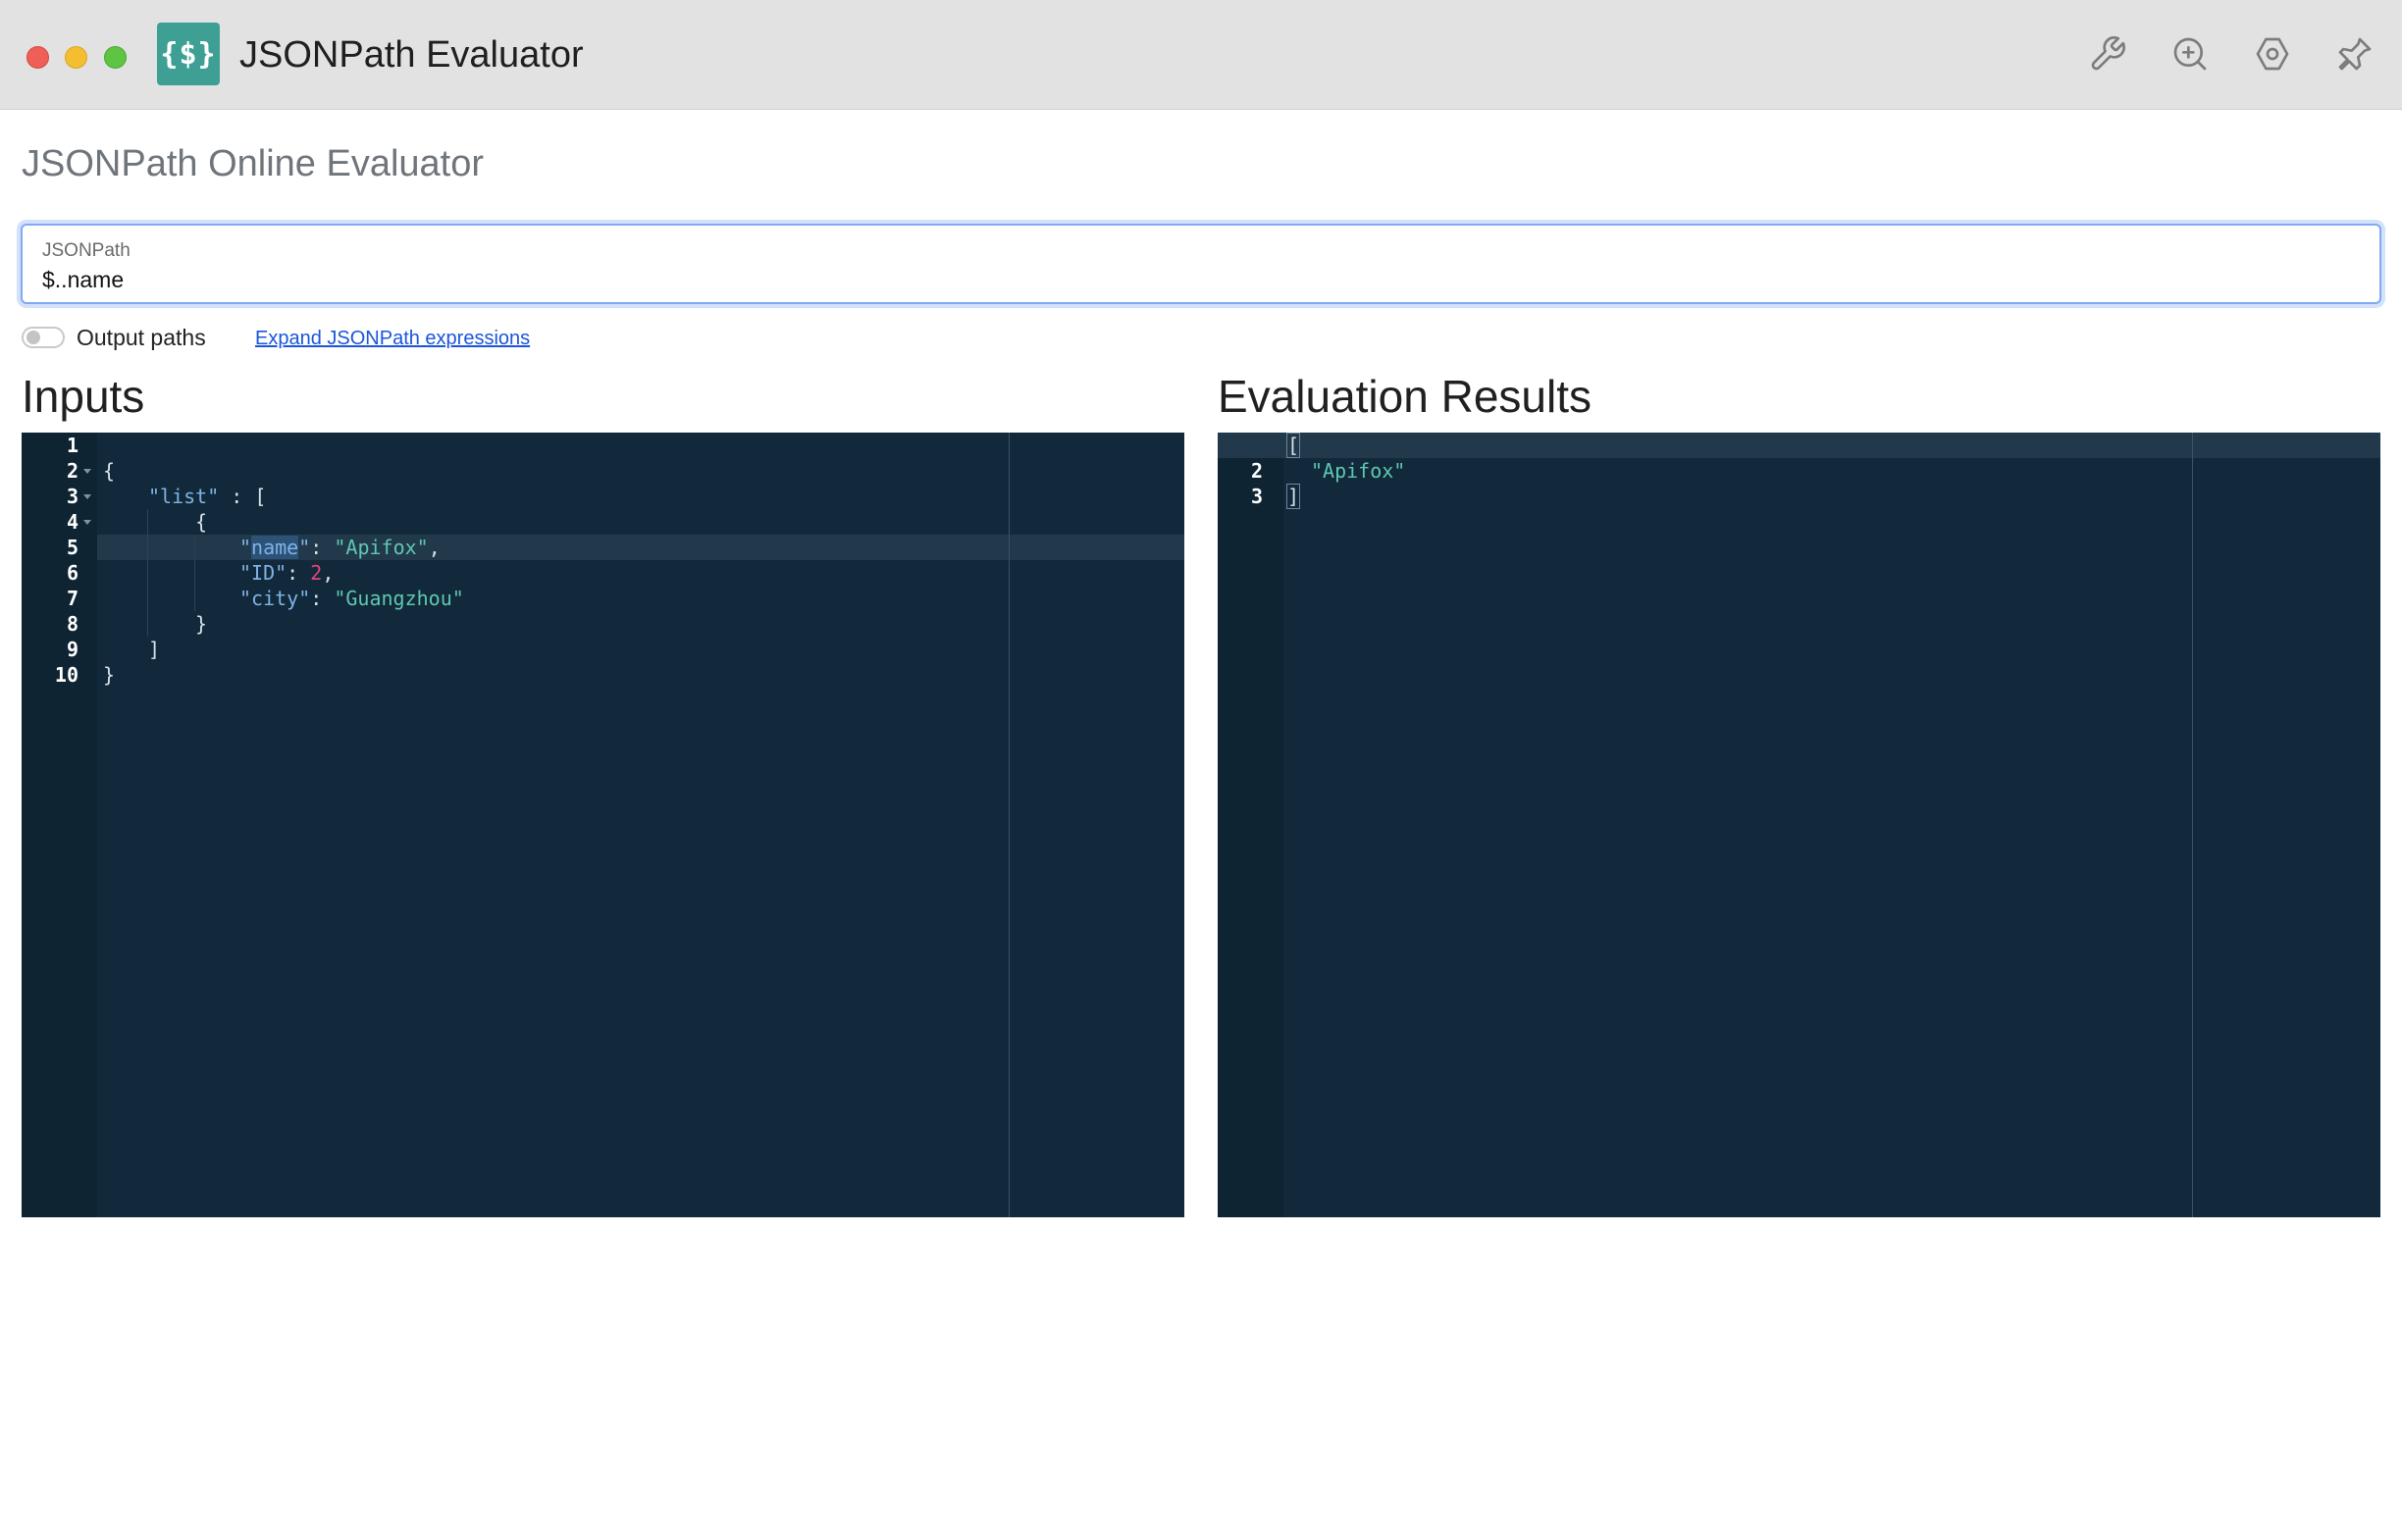  I want to click on window-close-button, so click(37, 57).